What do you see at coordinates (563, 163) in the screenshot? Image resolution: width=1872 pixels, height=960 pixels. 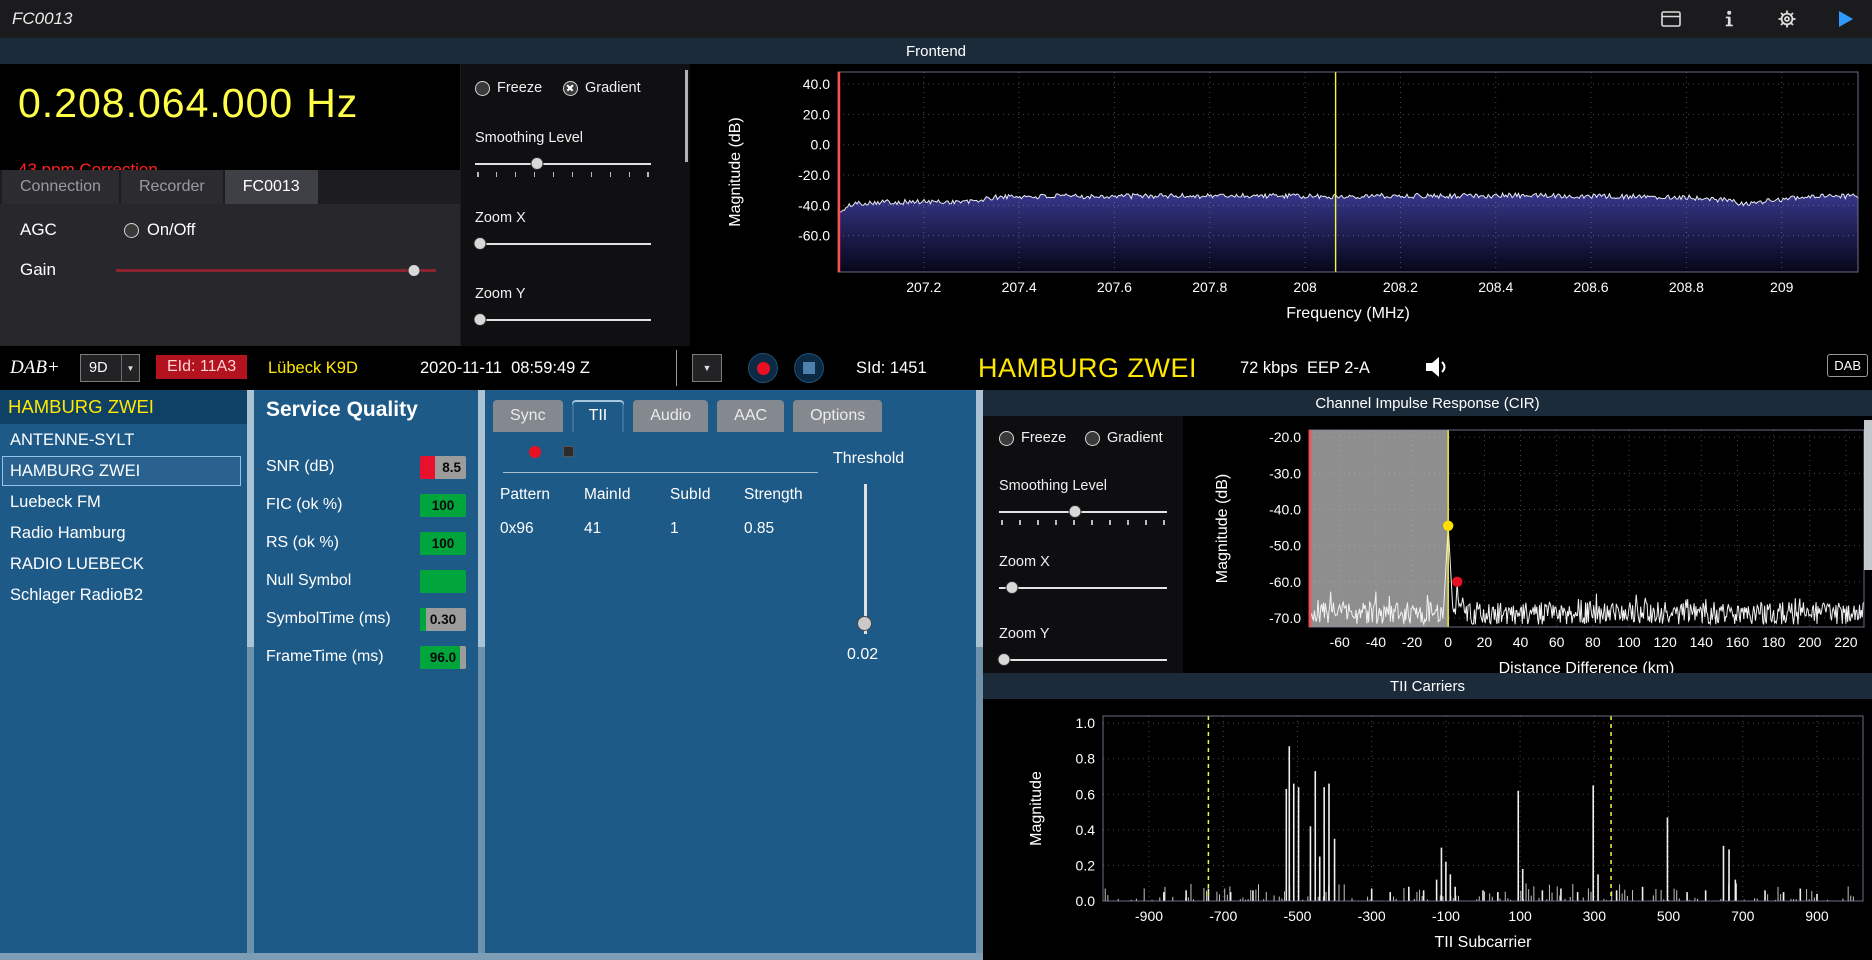 I see `spectrum-smoothing-slider` at bounding box center [563, 163].